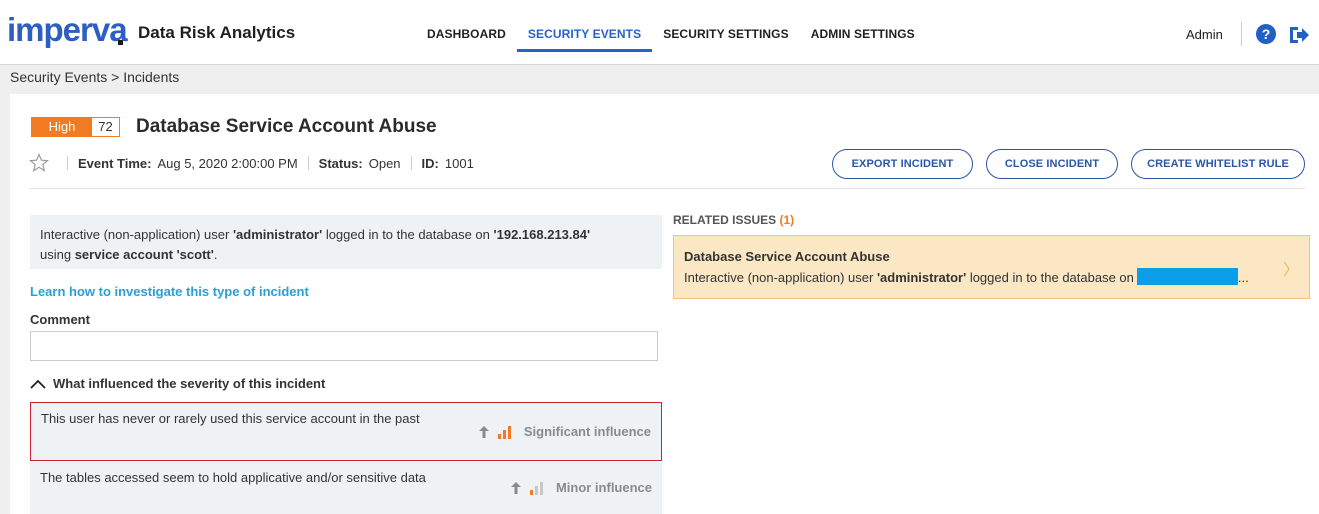 The width and height of the screenshot is (1319, 514). What do you see at coordinates (340, 163) in the screenshot?
I see `status-label: Status:` at bounding box center [340, 163].